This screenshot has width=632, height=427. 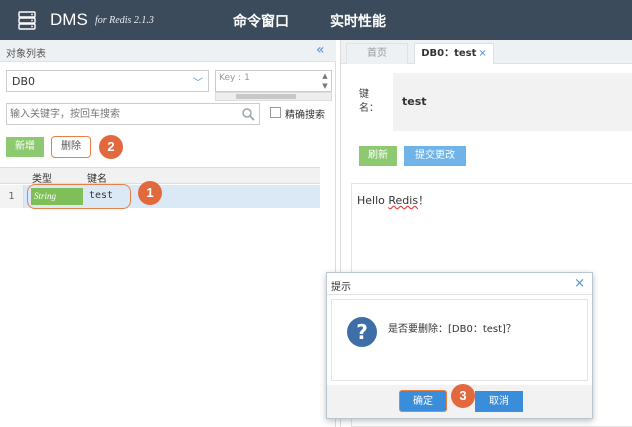 I want to click on dialog-title: 提示, so click(x=341, y=287).